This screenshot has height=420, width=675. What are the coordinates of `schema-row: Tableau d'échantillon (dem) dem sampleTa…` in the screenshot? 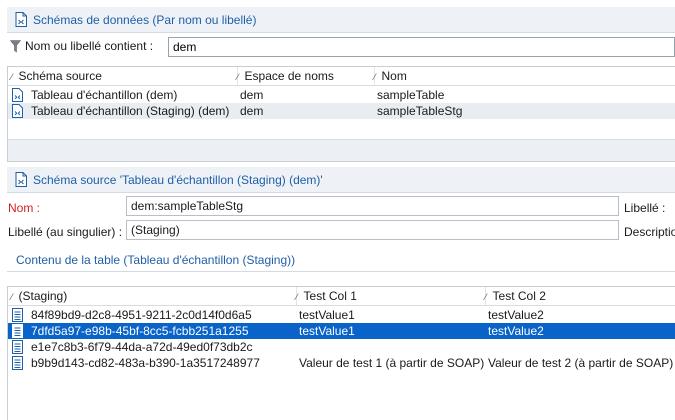 It's located at (341, 95).